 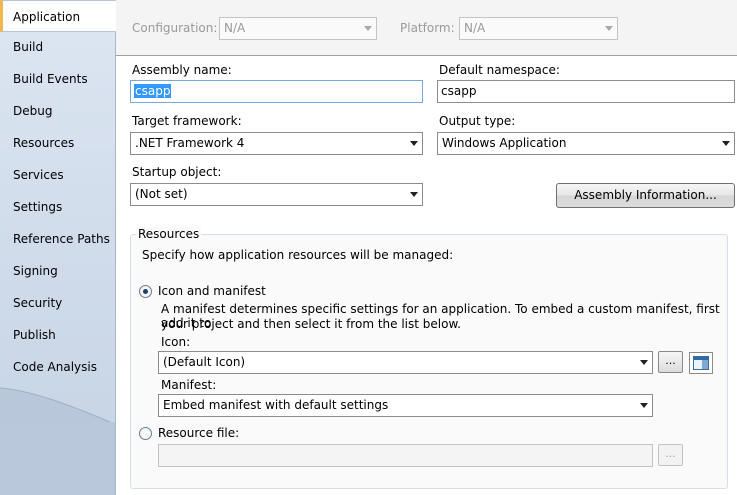 What do you see at coordinates (187, 121) in the screenshot?
I see `target-framework-label: Target framework:` at bounding box center [187, 121].